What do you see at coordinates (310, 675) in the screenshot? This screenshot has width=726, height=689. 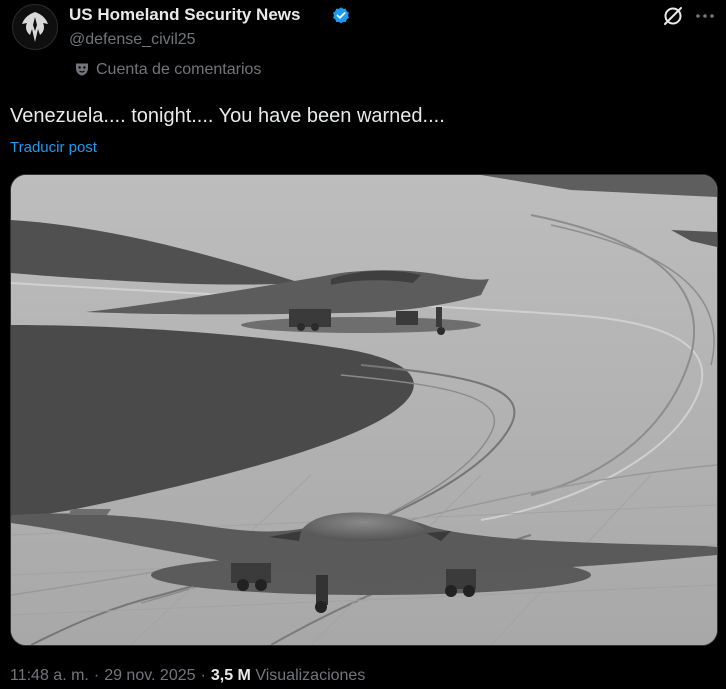 I see `views-label: Visualizaciones` at bounding box center [310, 675].